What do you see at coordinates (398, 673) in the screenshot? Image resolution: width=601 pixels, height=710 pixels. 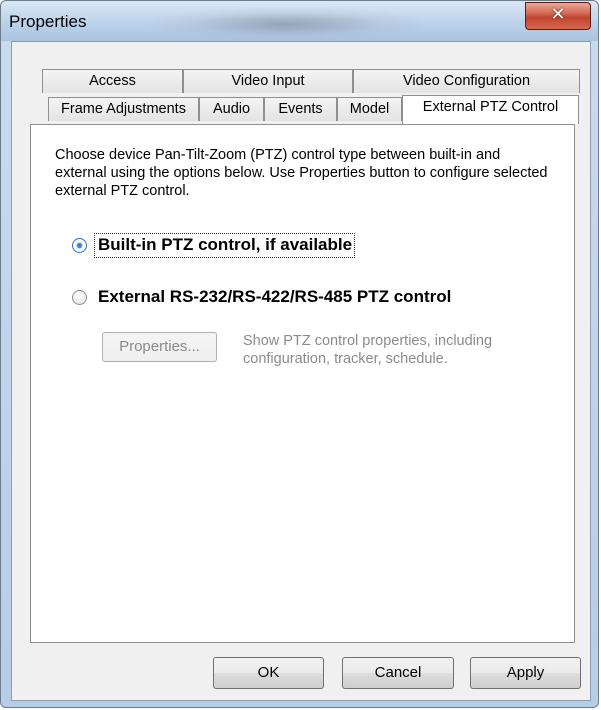 I see `cancel-button: Cancel` at bounding box center [398, 673].